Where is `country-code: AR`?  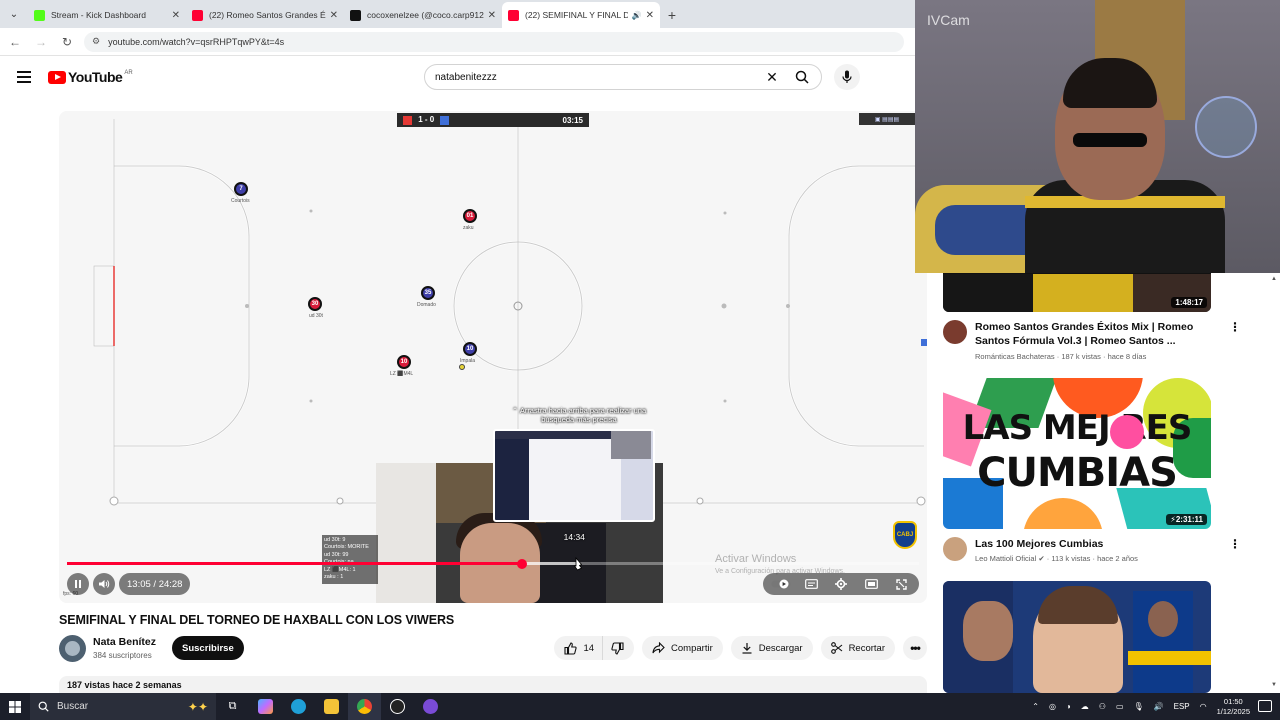 country-code: AR is located at coordinates (128, 72).